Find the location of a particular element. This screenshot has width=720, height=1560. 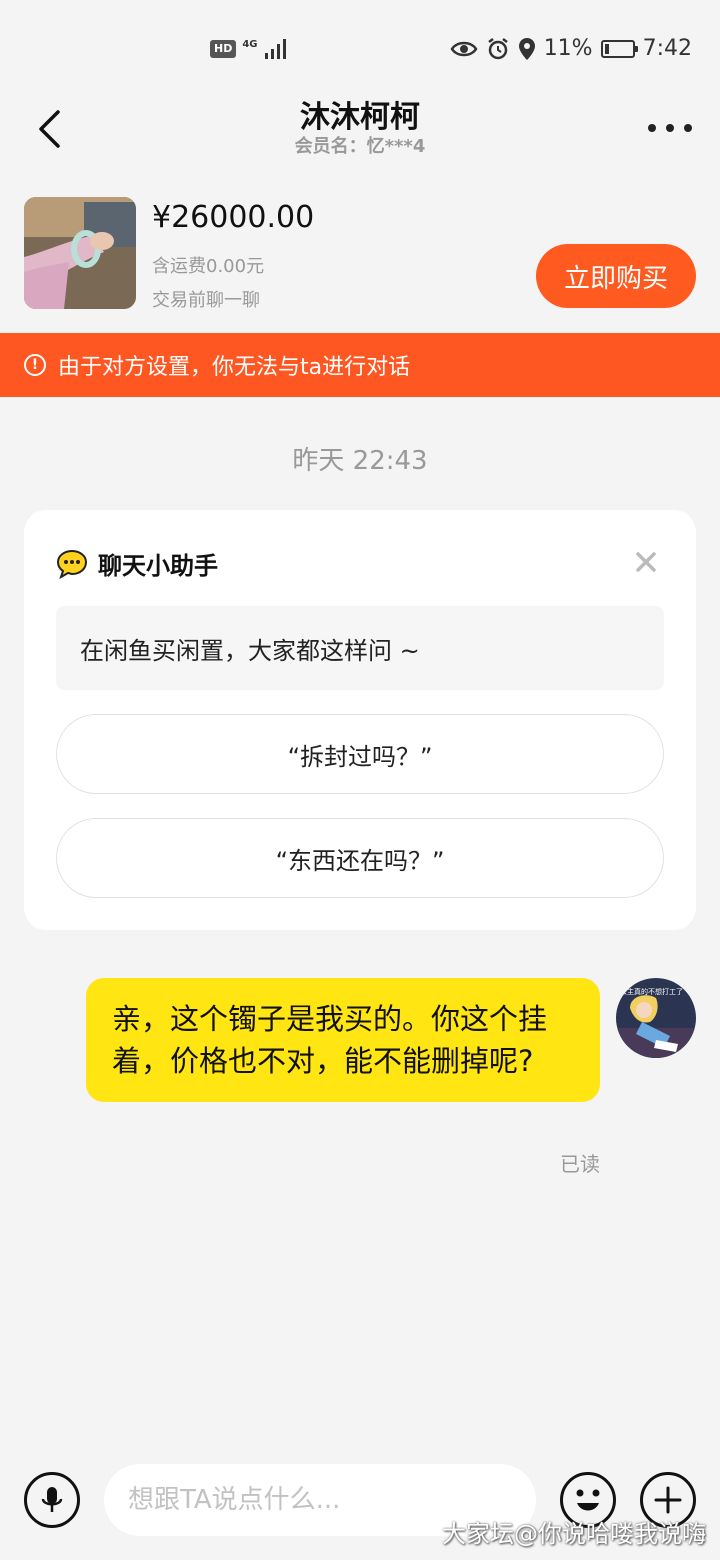

buy-now-button: 立即购买 is located at coordinates (616, 276).